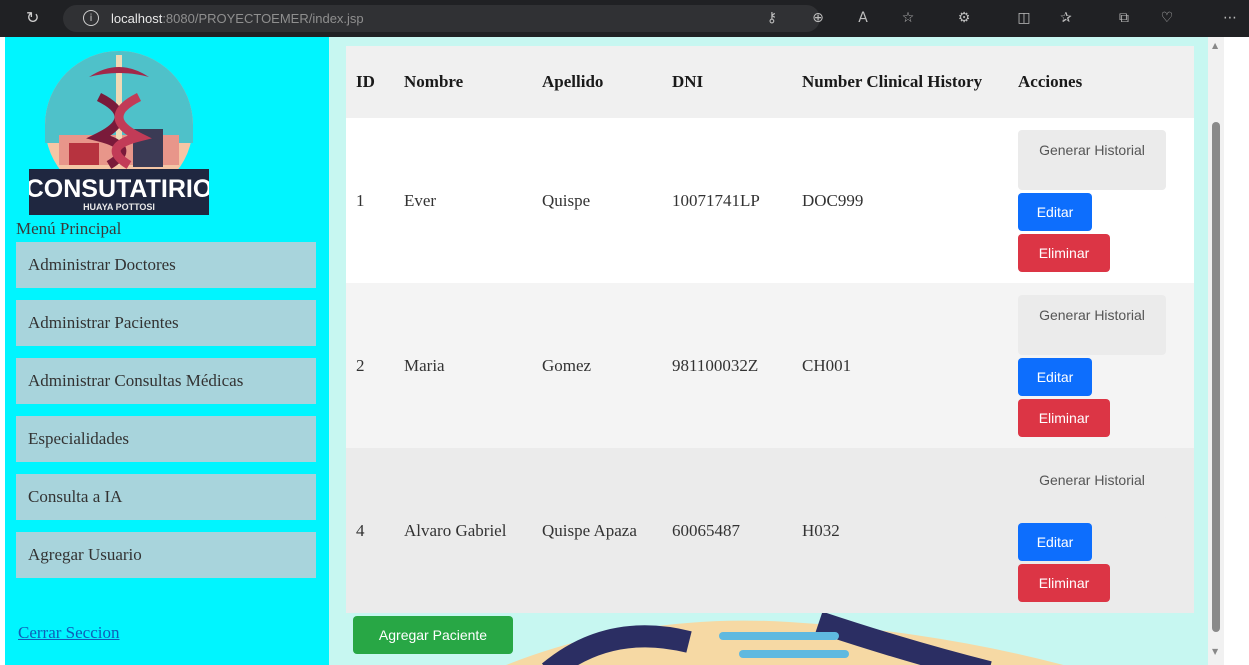 This screenshot has height=665, width=1249. I want to click on zoom-icon: ⊕, so click(818, 18).